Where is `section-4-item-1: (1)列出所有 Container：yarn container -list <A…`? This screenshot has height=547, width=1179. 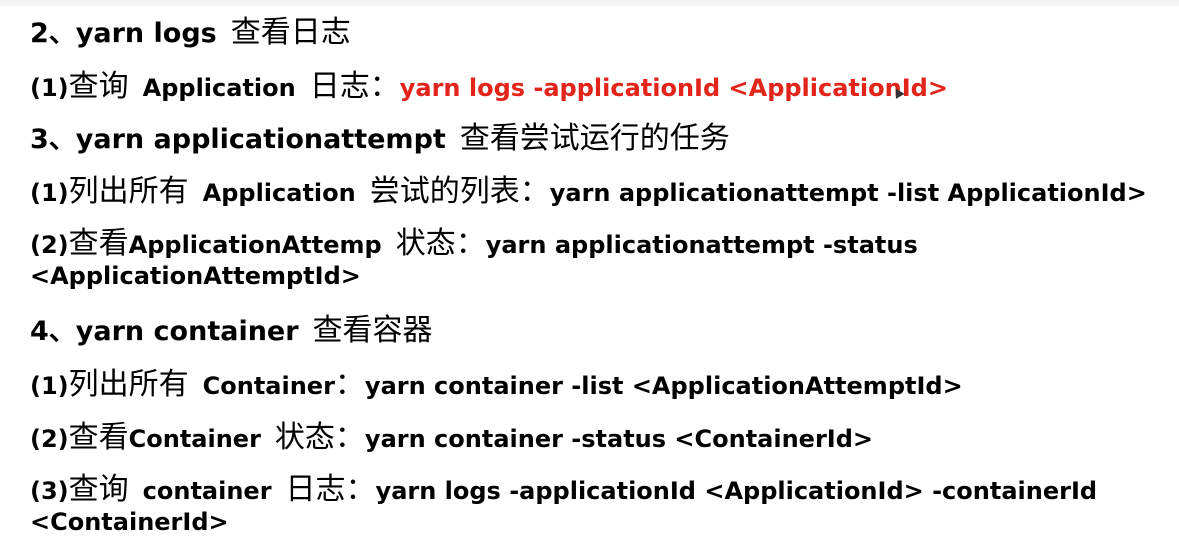 section-4-item-1: (1)列出所有 Container：yarn container -list <A… is located at coordinates (496, 385).